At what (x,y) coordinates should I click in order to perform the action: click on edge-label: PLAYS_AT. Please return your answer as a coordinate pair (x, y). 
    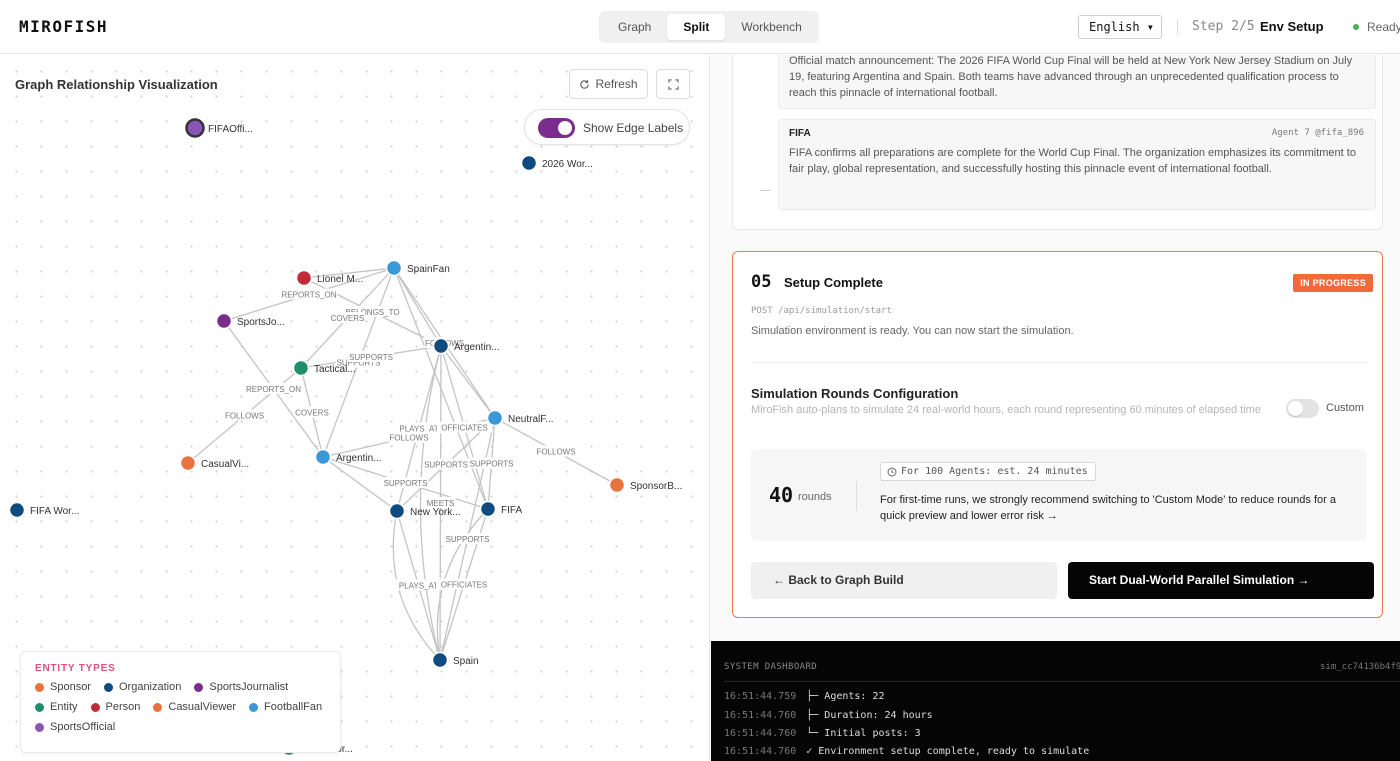
    Looking at the image, I should click on (418, 586).